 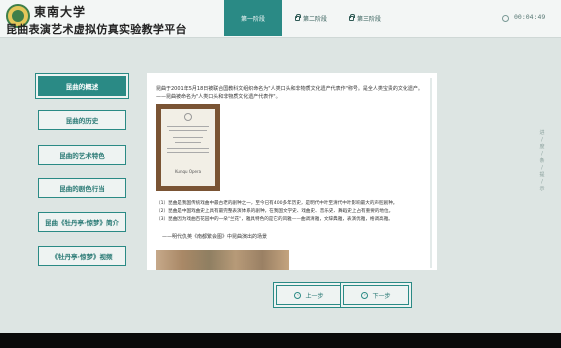 I want to click on next-step-label: 下一步, so click(x=381, y=296).